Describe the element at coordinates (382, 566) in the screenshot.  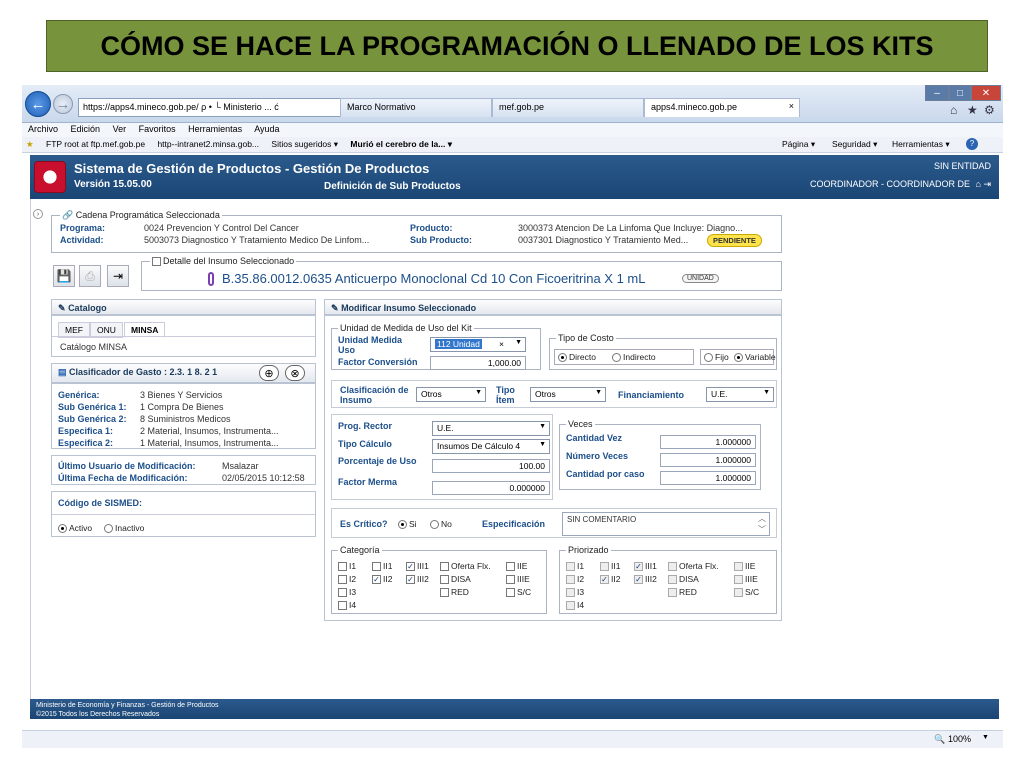
I see `categoria-checkbox: II1` at that location.